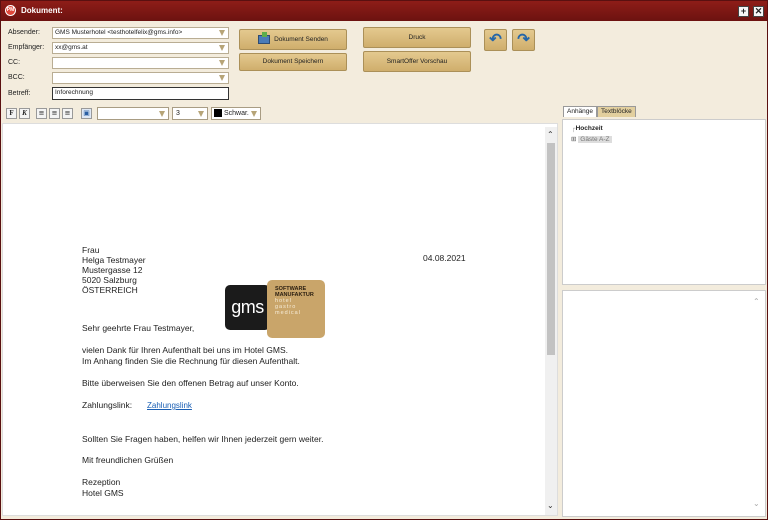  What do you see at coordinates (19, 93) in the screenshot?
I see `betreff-label: Betreff:` at bounding box center [19, 93].